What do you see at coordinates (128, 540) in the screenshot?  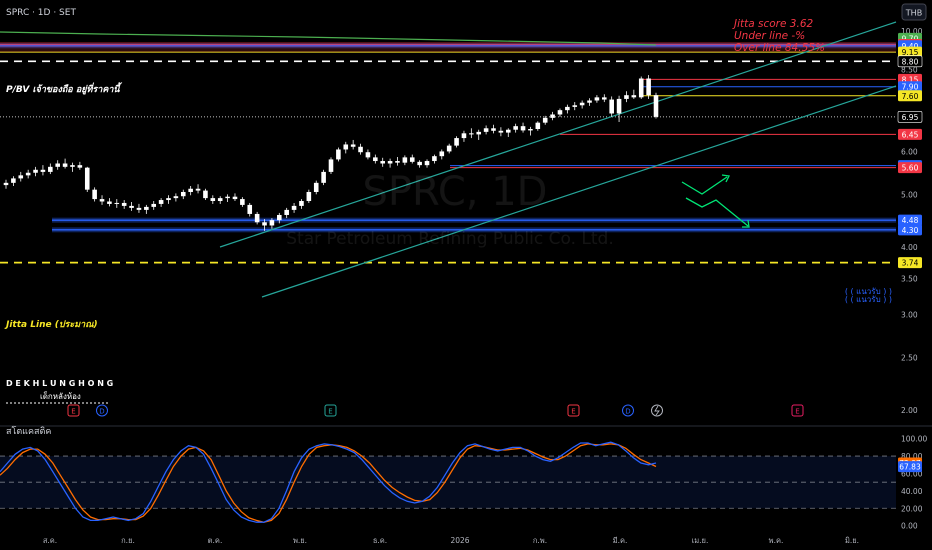 I see `time-label-1: ก.ย.` at bounding box center [128, 540].